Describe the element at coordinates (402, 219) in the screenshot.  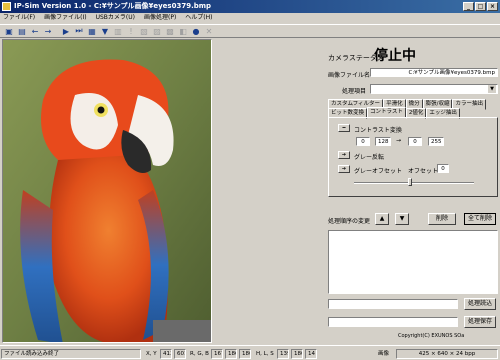
I see `move-down-button: ▼` at that location.